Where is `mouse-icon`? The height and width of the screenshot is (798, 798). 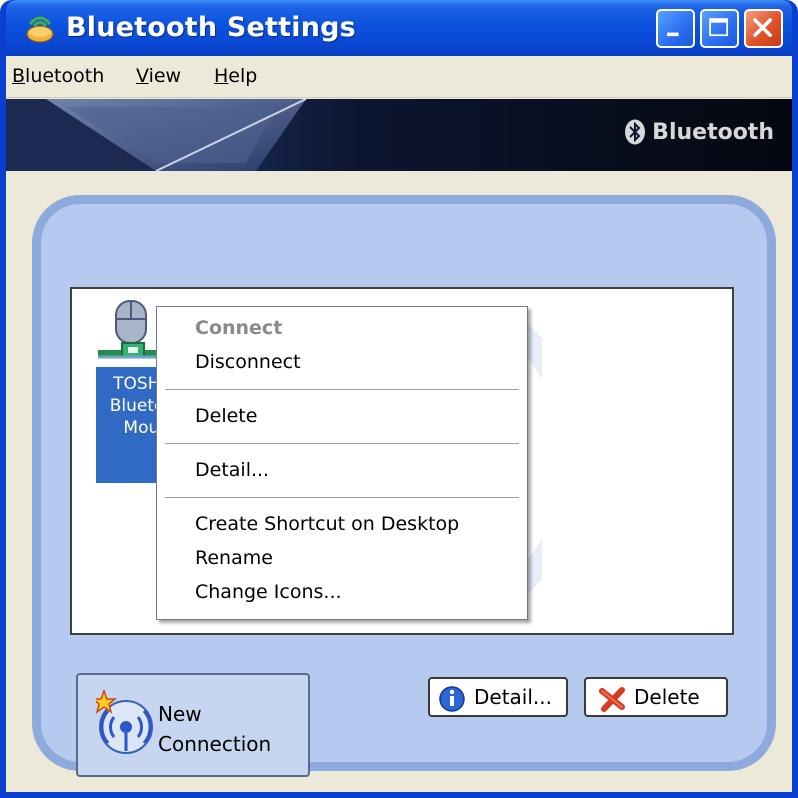
mouse-icon is located at coordinates (129, 329).